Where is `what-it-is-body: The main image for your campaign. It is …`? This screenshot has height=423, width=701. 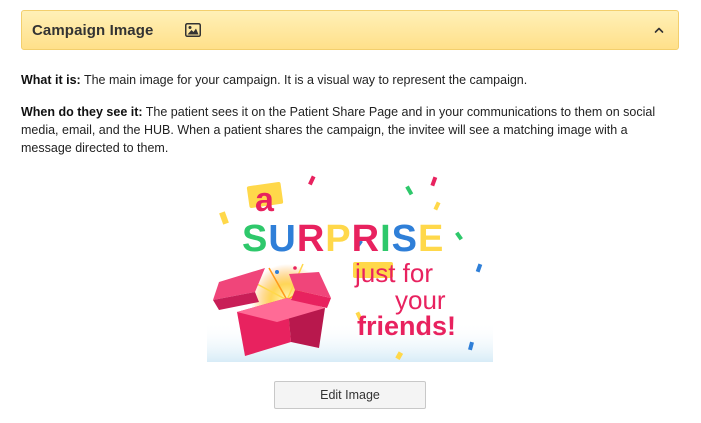 what-it-is-body: The main image for your campaign. It is … is located at coordinates (304, 80).